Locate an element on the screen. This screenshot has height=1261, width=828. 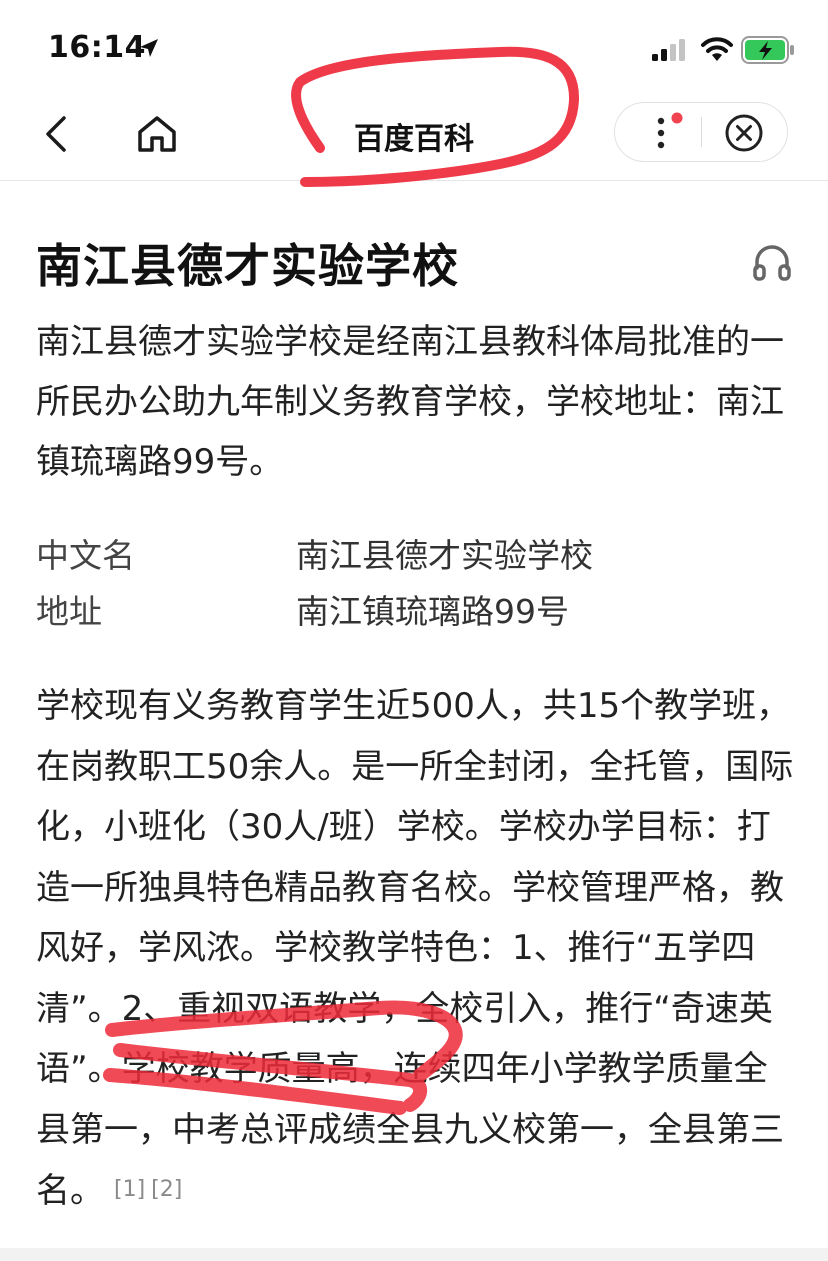
info-row: 地址 南江镇琉璃路99号 is located at coordinates (416, 612).